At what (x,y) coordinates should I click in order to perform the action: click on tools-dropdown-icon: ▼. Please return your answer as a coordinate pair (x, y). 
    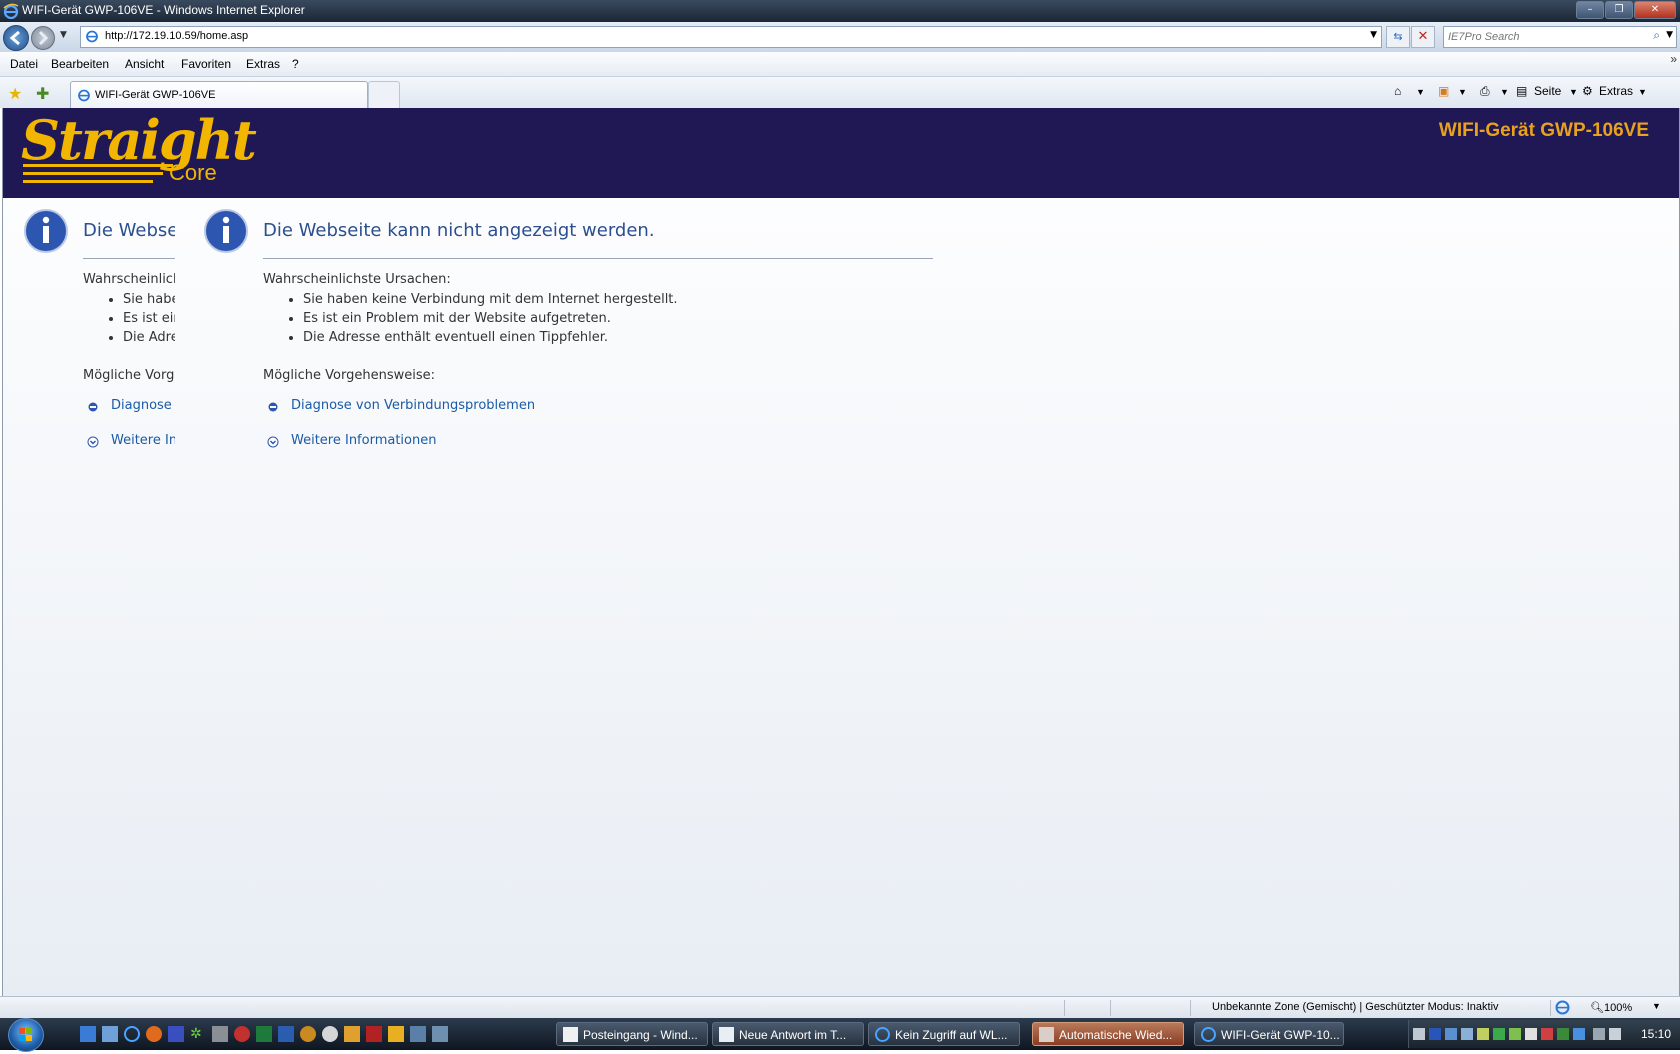
    Looking at the image, I should click on (1642, 92).